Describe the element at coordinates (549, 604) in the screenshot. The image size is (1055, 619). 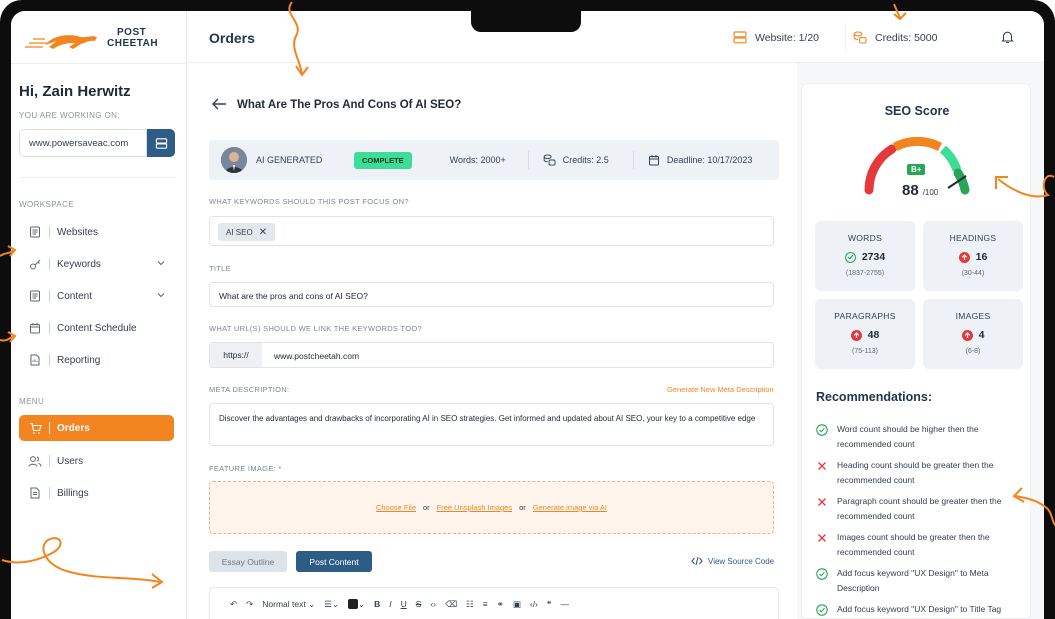
I see `quote-icon: ❝` at that location.